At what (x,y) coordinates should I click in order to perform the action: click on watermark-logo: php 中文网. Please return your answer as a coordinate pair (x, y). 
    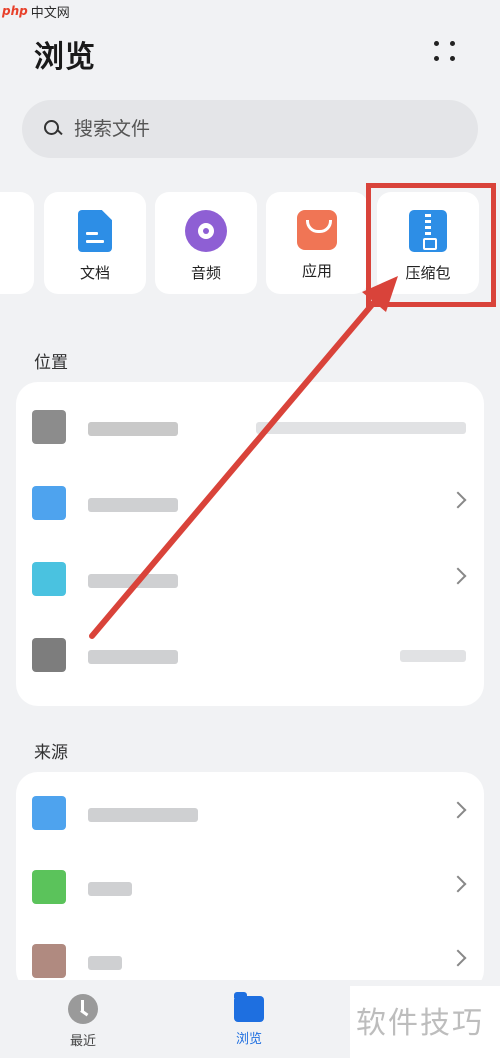
    Looking at the image, I should click on (36, 11).